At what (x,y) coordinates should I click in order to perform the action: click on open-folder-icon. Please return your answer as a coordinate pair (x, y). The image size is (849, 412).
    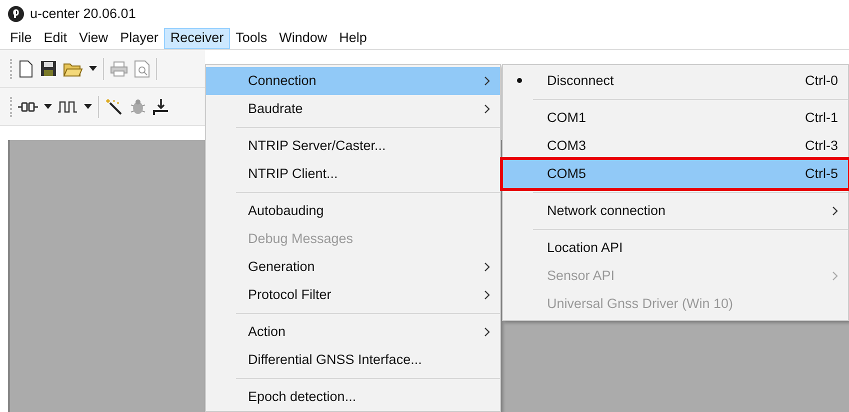
    Looking at the image, I should click on (73, 68).